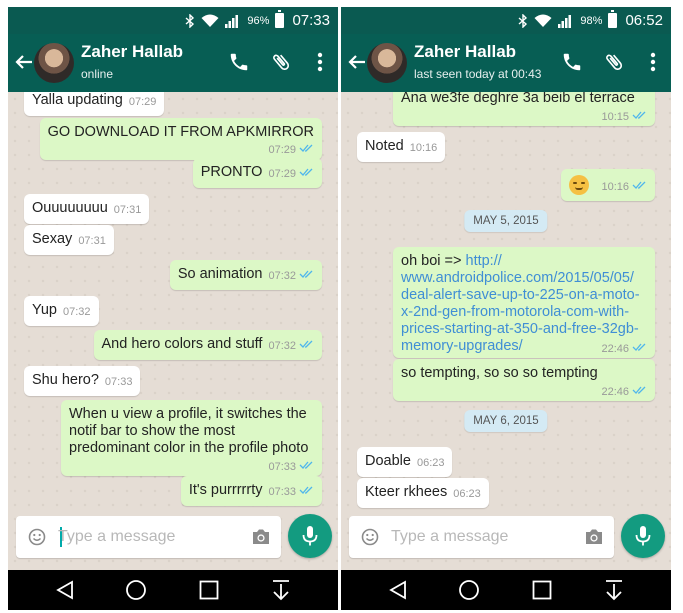 Image resolution: width=683 pixels, height=613 pixels. What do you see at coordinates (65, 380) in the screenshot?
I see `message-text: Shu hero?` at bounding box center [65, 380].